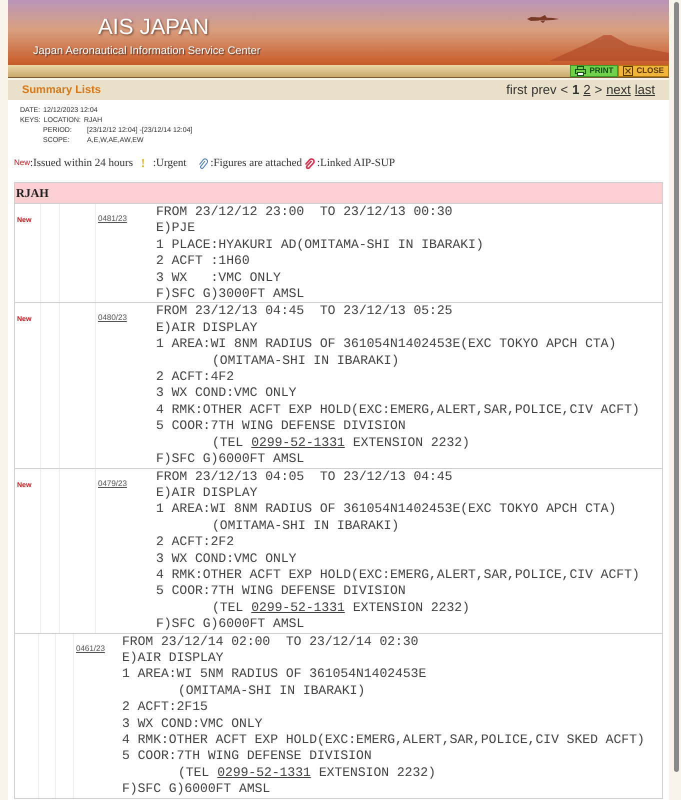  I want to click on notice-number-link: 0480/23, so click(112, 317).